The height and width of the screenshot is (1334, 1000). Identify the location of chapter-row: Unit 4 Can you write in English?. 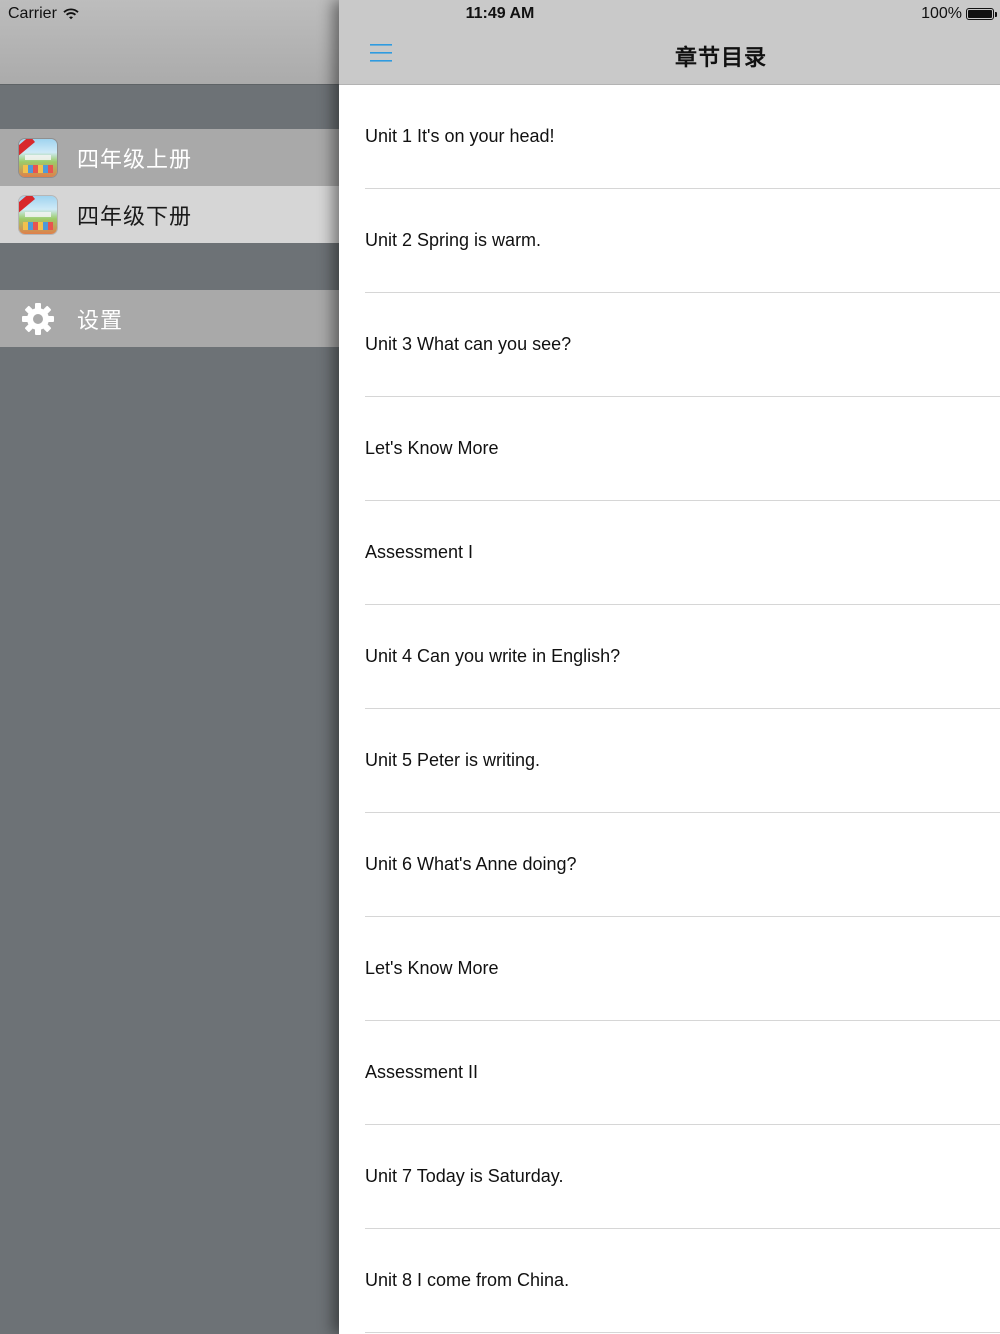
(669, 657).